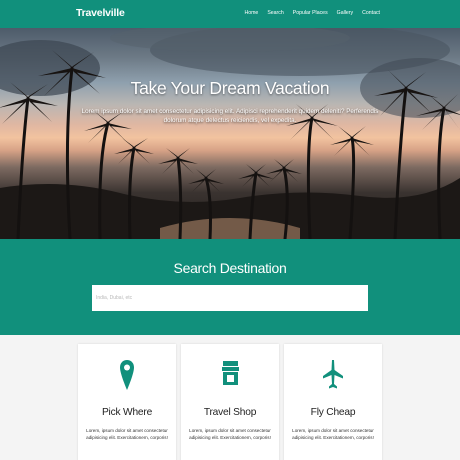 Image resolution: width=460 pixels, height=460 pixels. I want to click on nav-link-gallery: Gallery, so click(345, 13).